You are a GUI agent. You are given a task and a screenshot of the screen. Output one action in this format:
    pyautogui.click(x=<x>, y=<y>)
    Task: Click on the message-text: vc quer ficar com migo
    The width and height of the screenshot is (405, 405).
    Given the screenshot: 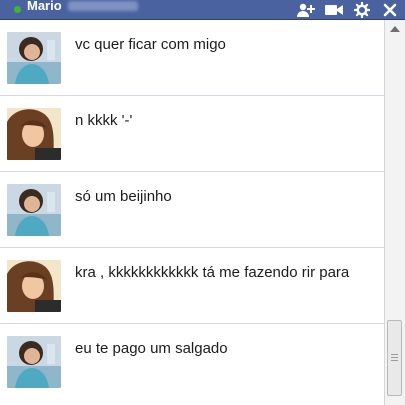 What is the action you would take?
    pyautogui.click(x=150, y=44)
    